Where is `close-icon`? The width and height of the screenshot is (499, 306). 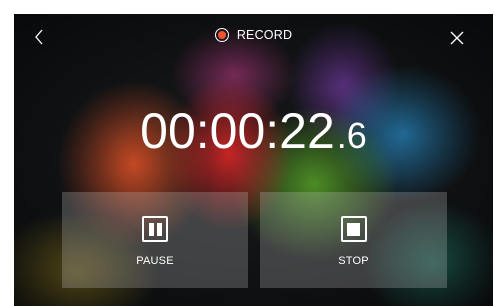 close-icon is located at coordinates (457, 38).